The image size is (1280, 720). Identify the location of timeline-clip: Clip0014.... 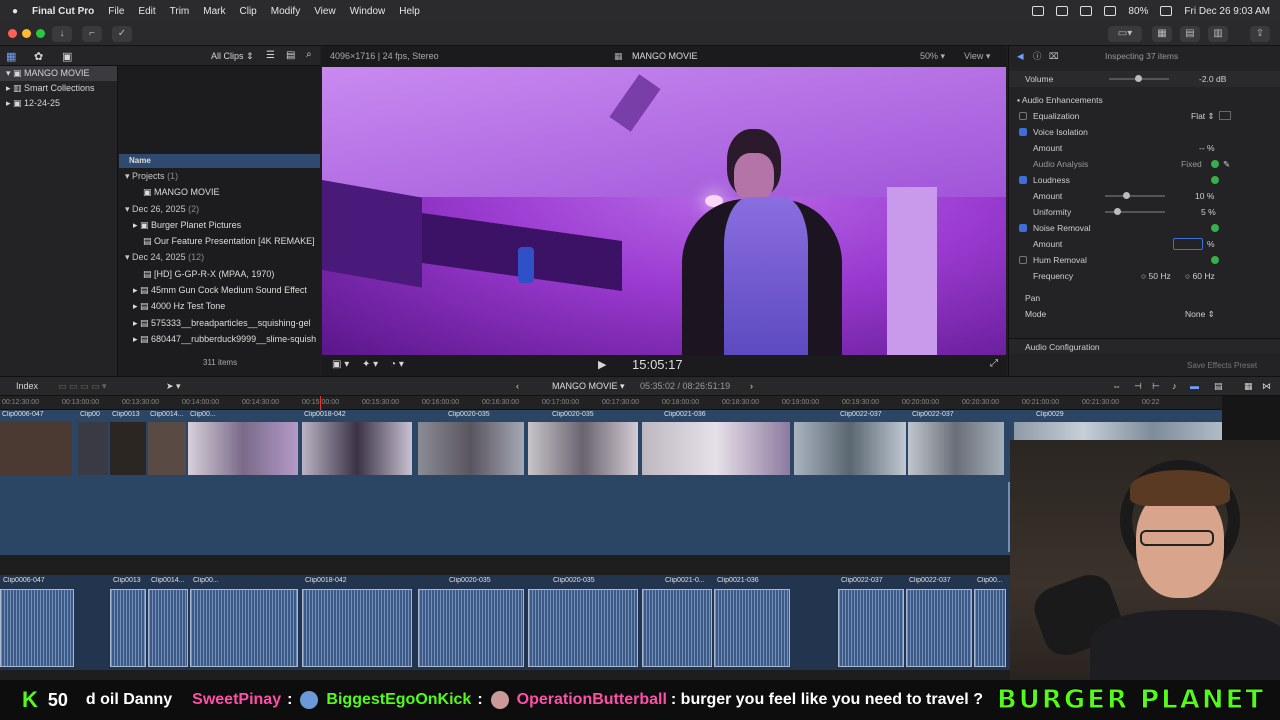
(167, 443).